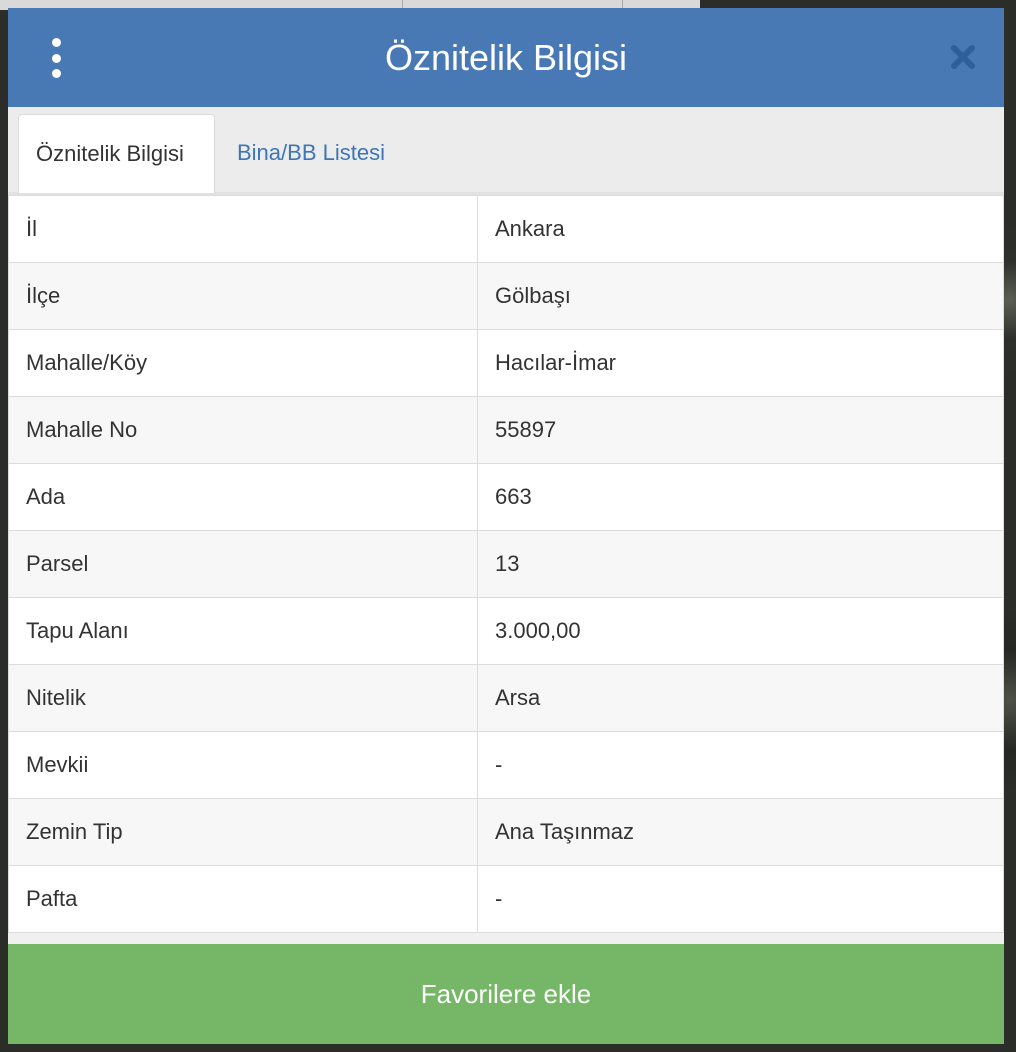 The height and width of the screenshot is (1052, 1016). What do you see at coordinates (740, 296) in the screenshot?
I see `attribute-value: Gölbaşı` at bounding box center [740, 296].